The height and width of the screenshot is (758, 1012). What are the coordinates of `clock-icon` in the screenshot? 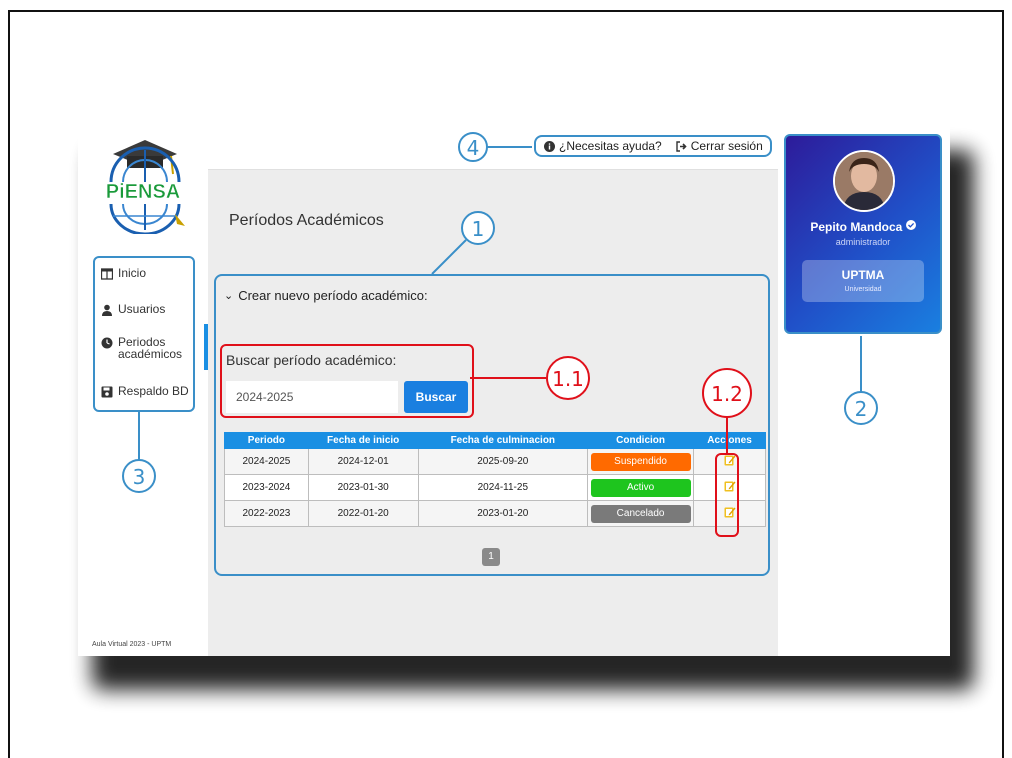 It's located at (107, 343).